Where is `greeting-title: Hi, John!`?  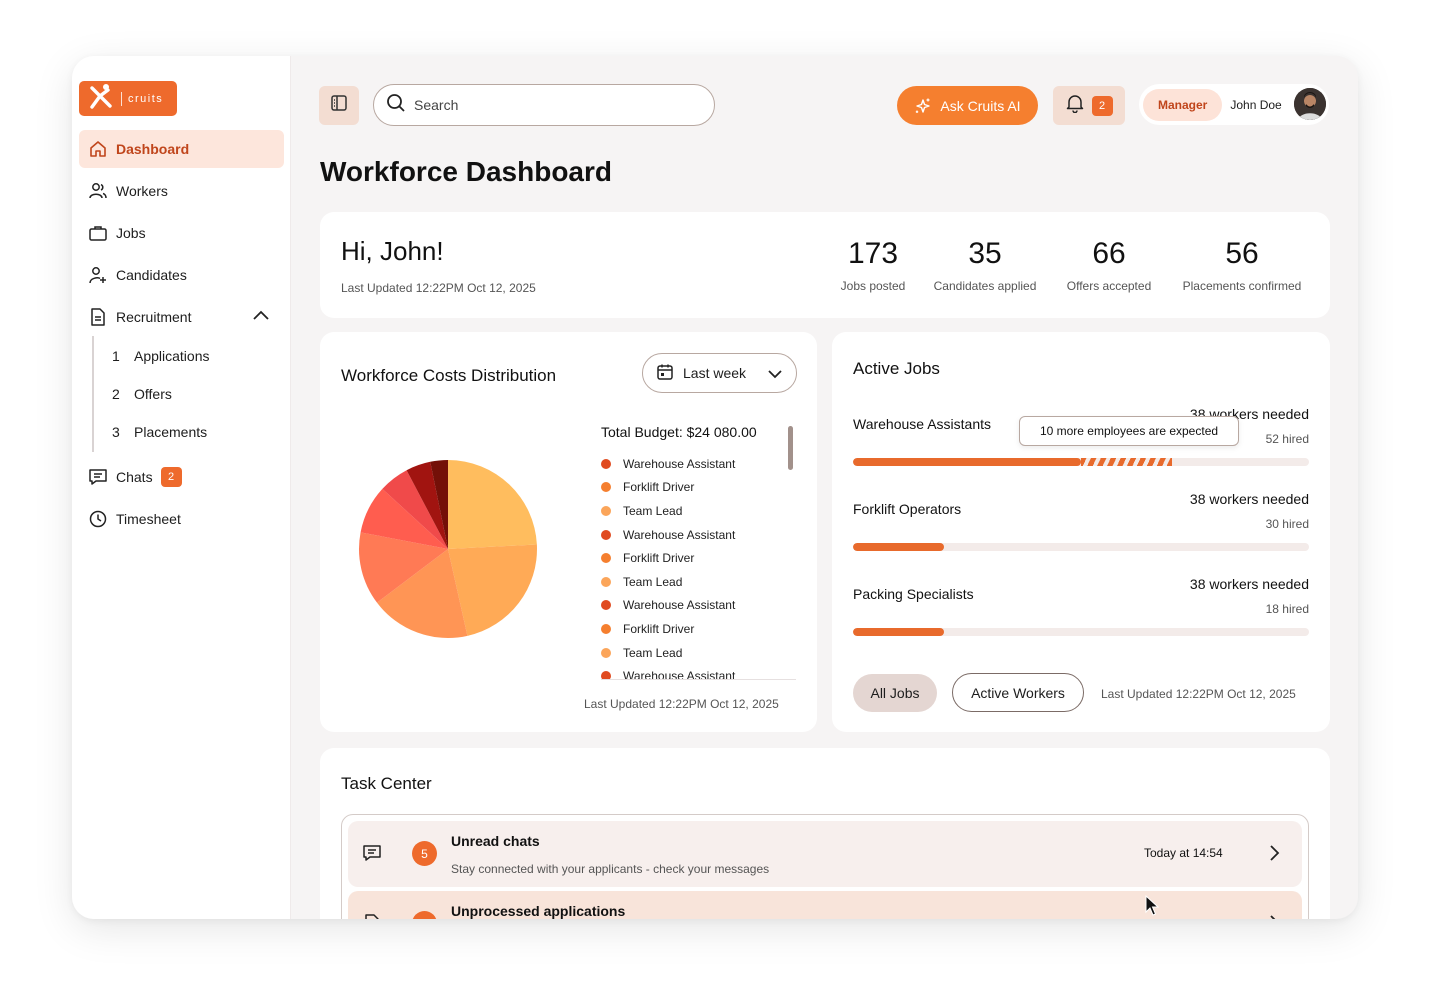
greeting-title: Hi, John! is located at coordinates (392, 251).